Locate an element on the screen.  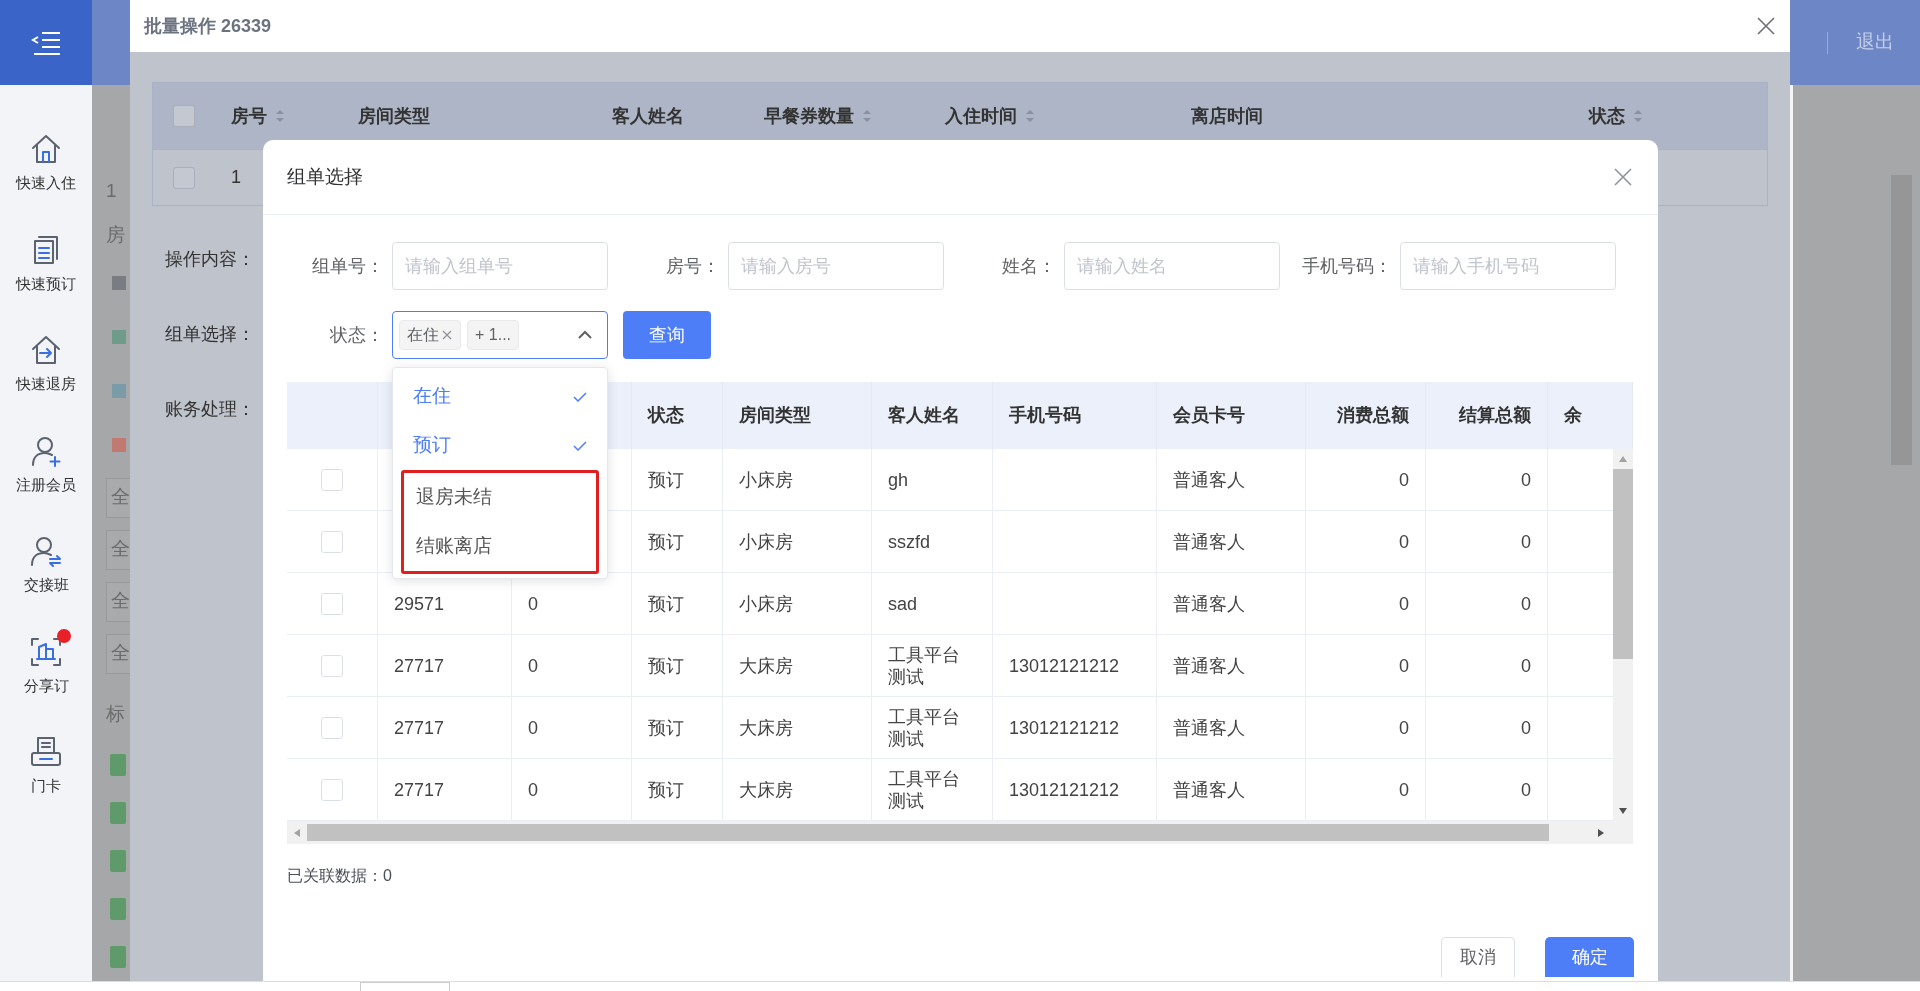
menu-button is located at coordinates (46, 42).